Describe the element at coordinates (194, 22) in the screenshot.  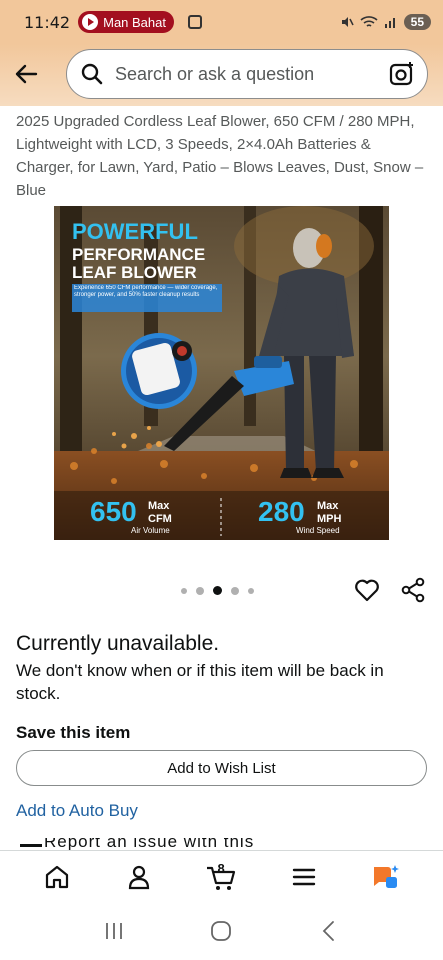
I see `screenshot-icon` at that location.